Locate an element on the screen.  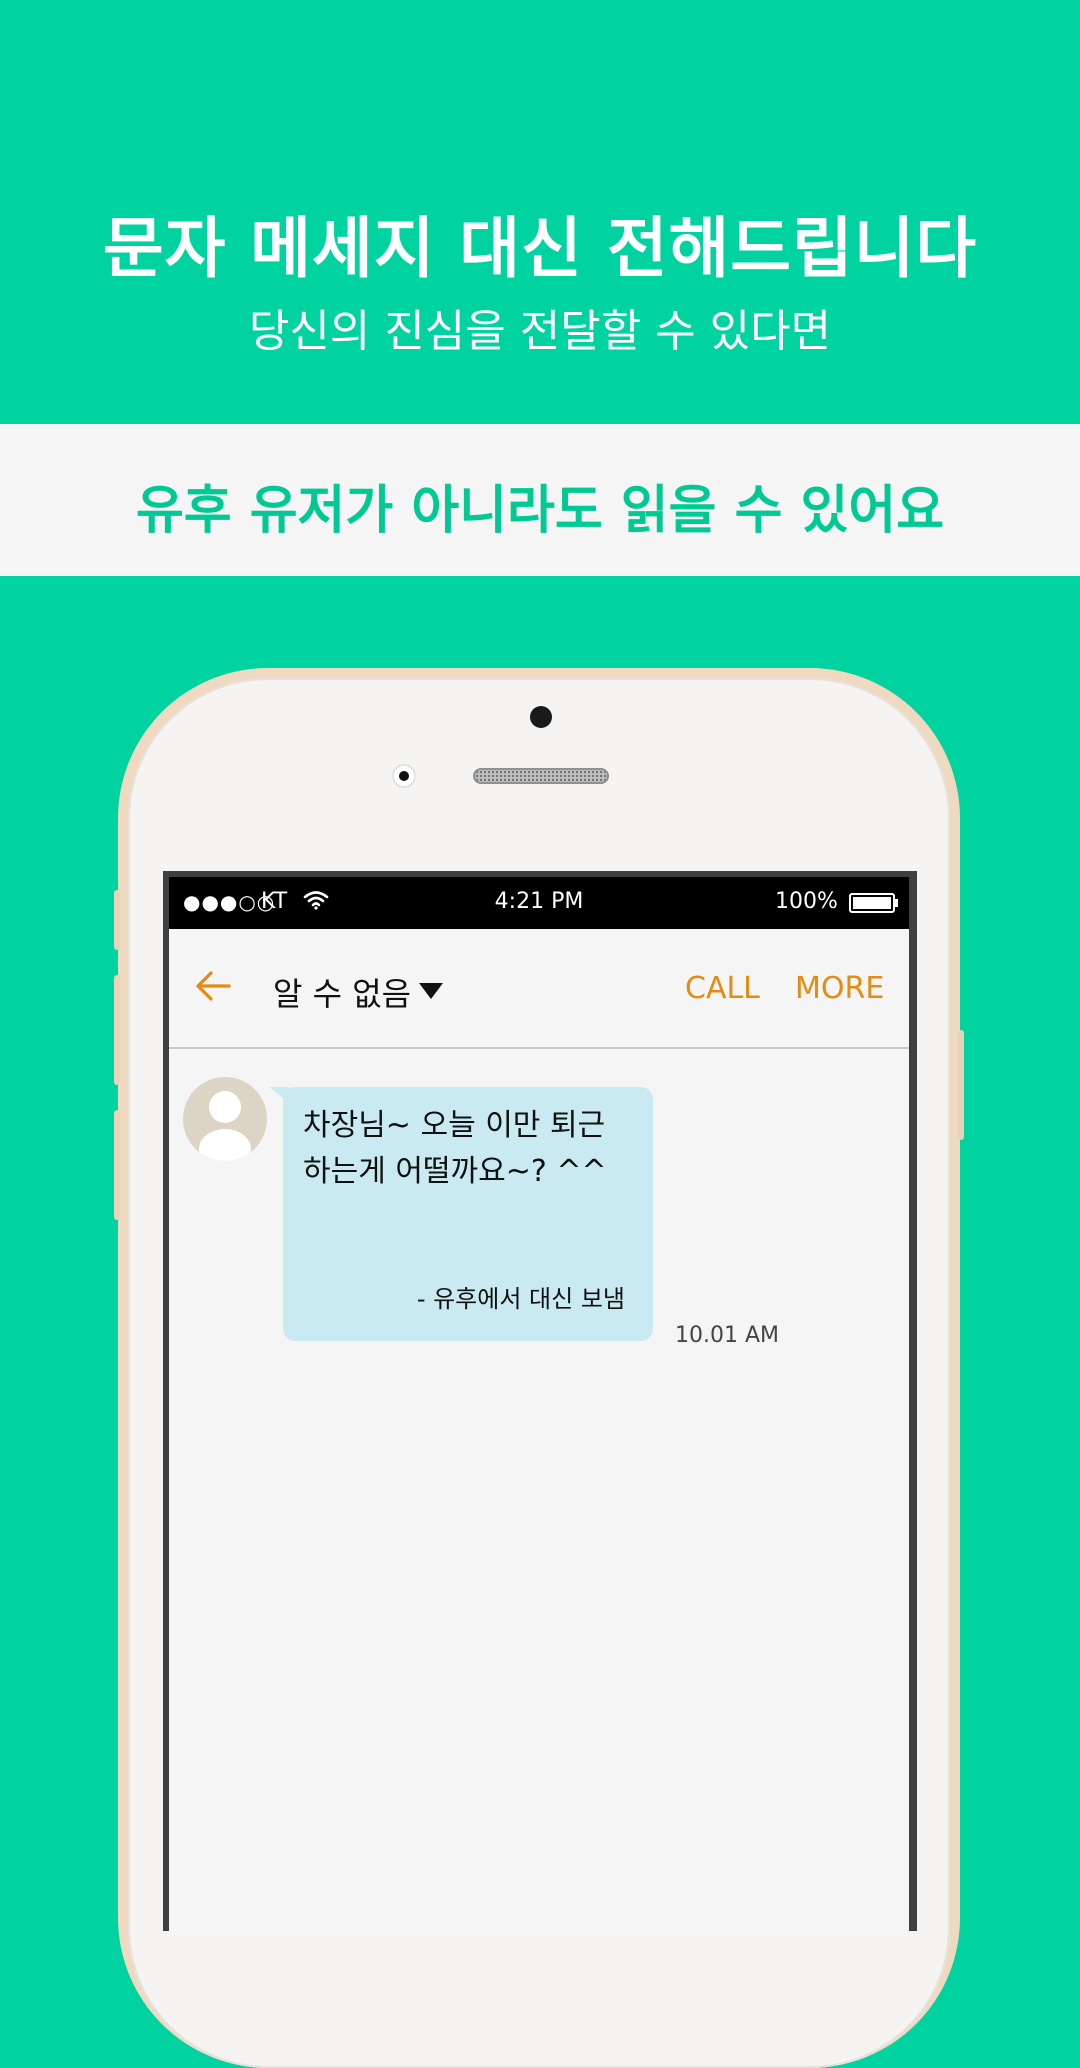
caret-down-icon is located at coordinates (431, 991).